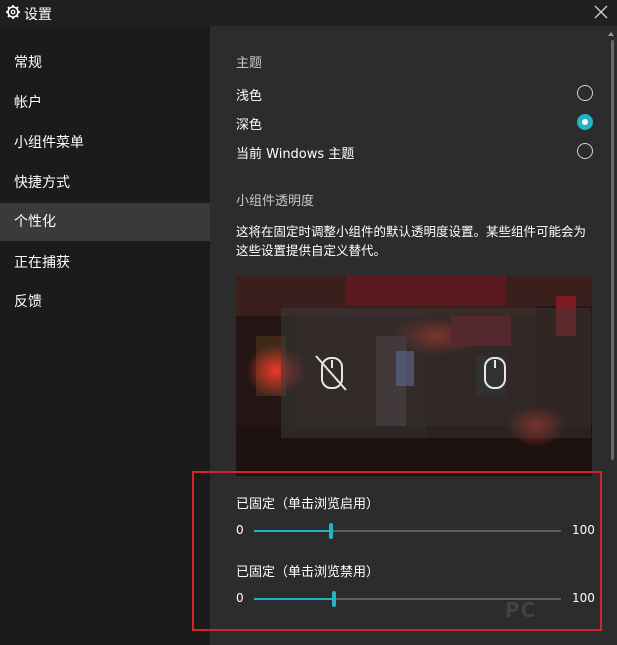  I want to click on scroll-up-icon, so click(611, 34).